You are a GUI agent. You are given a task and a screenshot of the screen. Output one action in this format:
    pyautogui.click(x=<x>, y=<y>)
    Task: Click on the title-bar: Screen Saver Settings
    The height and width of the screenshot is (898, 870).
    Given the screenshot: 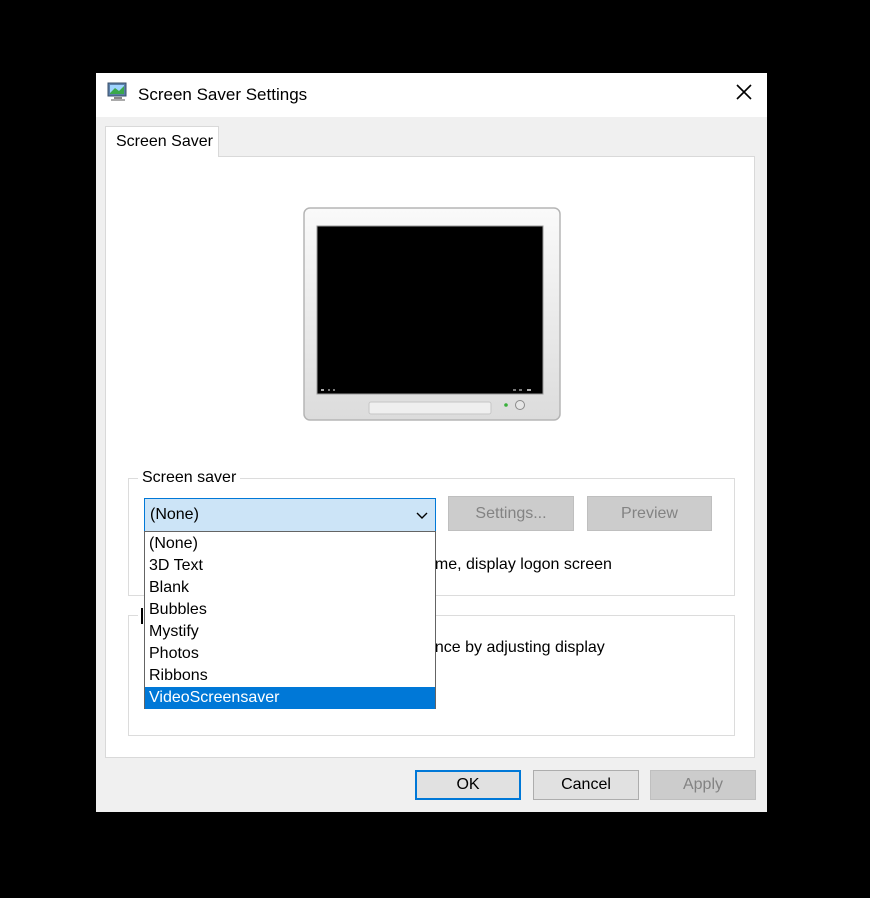 What is the action you would take?
    pyautogui.click(x=431, y=95)
    